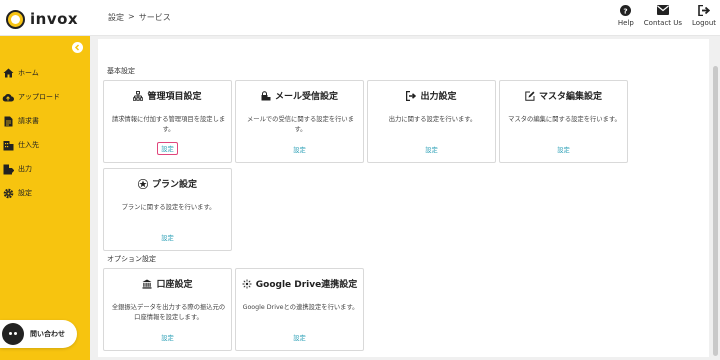 This screenshot has width=720, height=360. Describe the element at coordinates (28, 73) in the screenshot. I see `sidebar-item-label: ホーム` at that location.